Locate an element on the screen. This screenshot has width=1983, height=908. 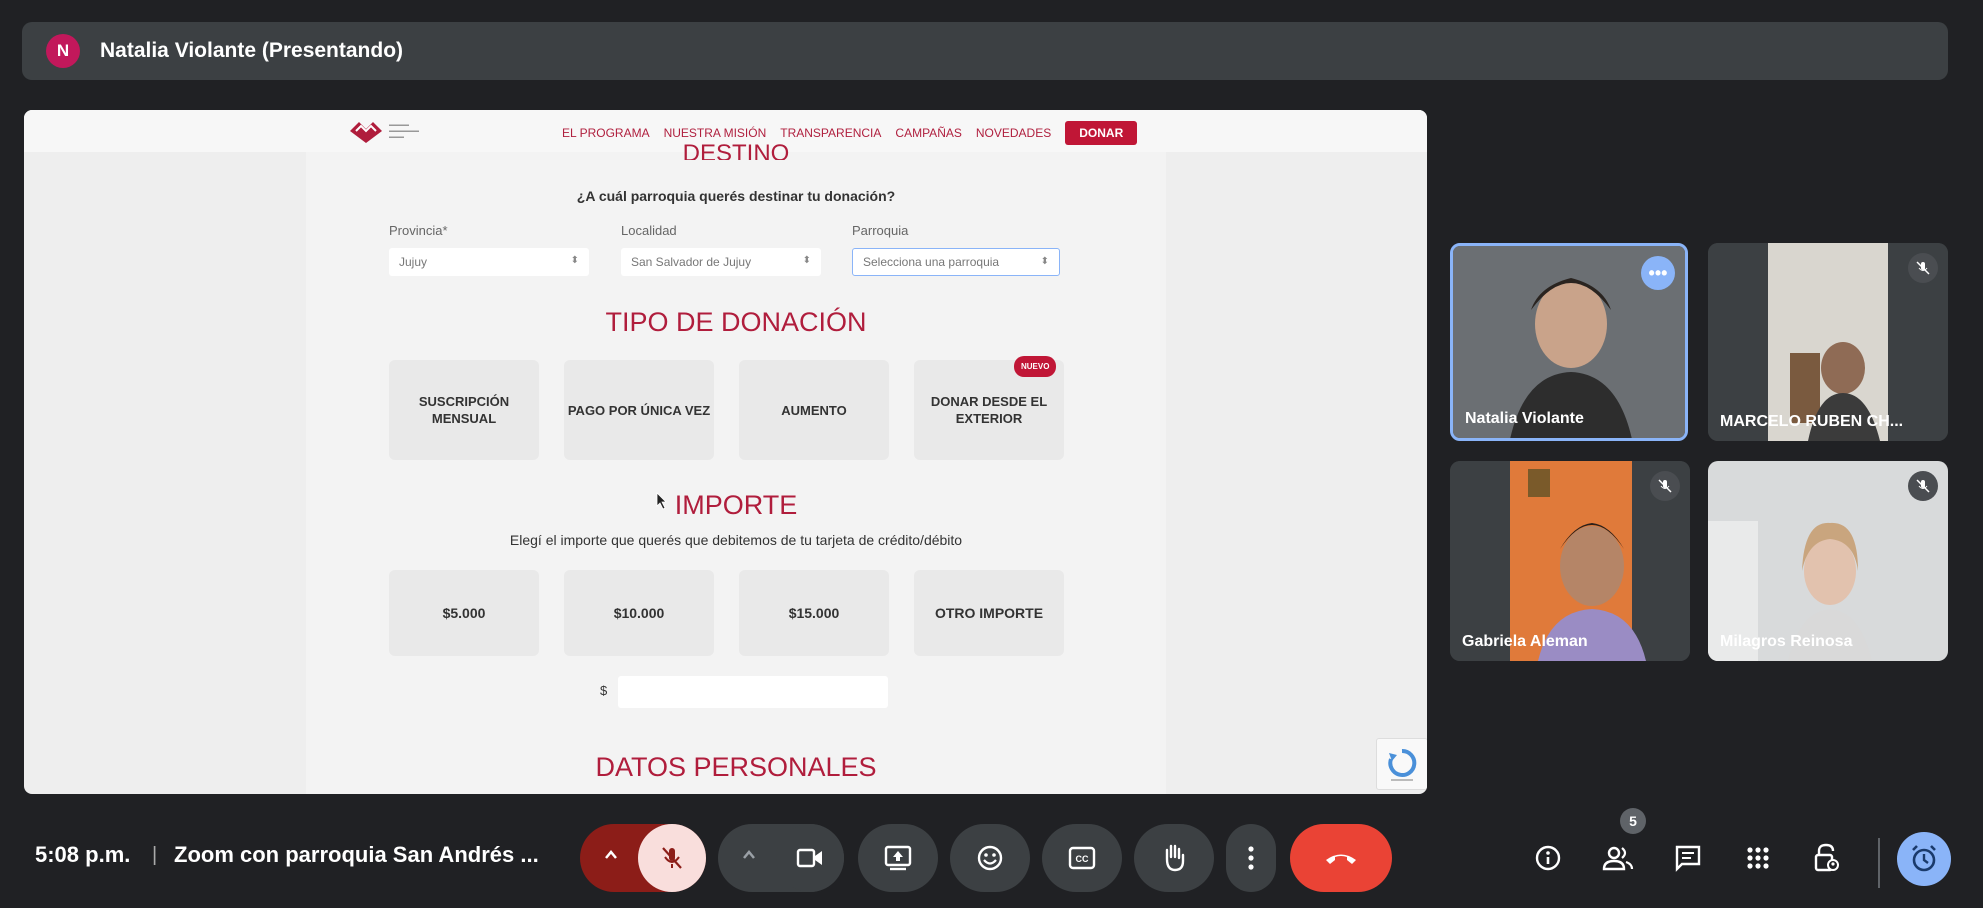
camera-control-group is located at coordinates (781, 858).